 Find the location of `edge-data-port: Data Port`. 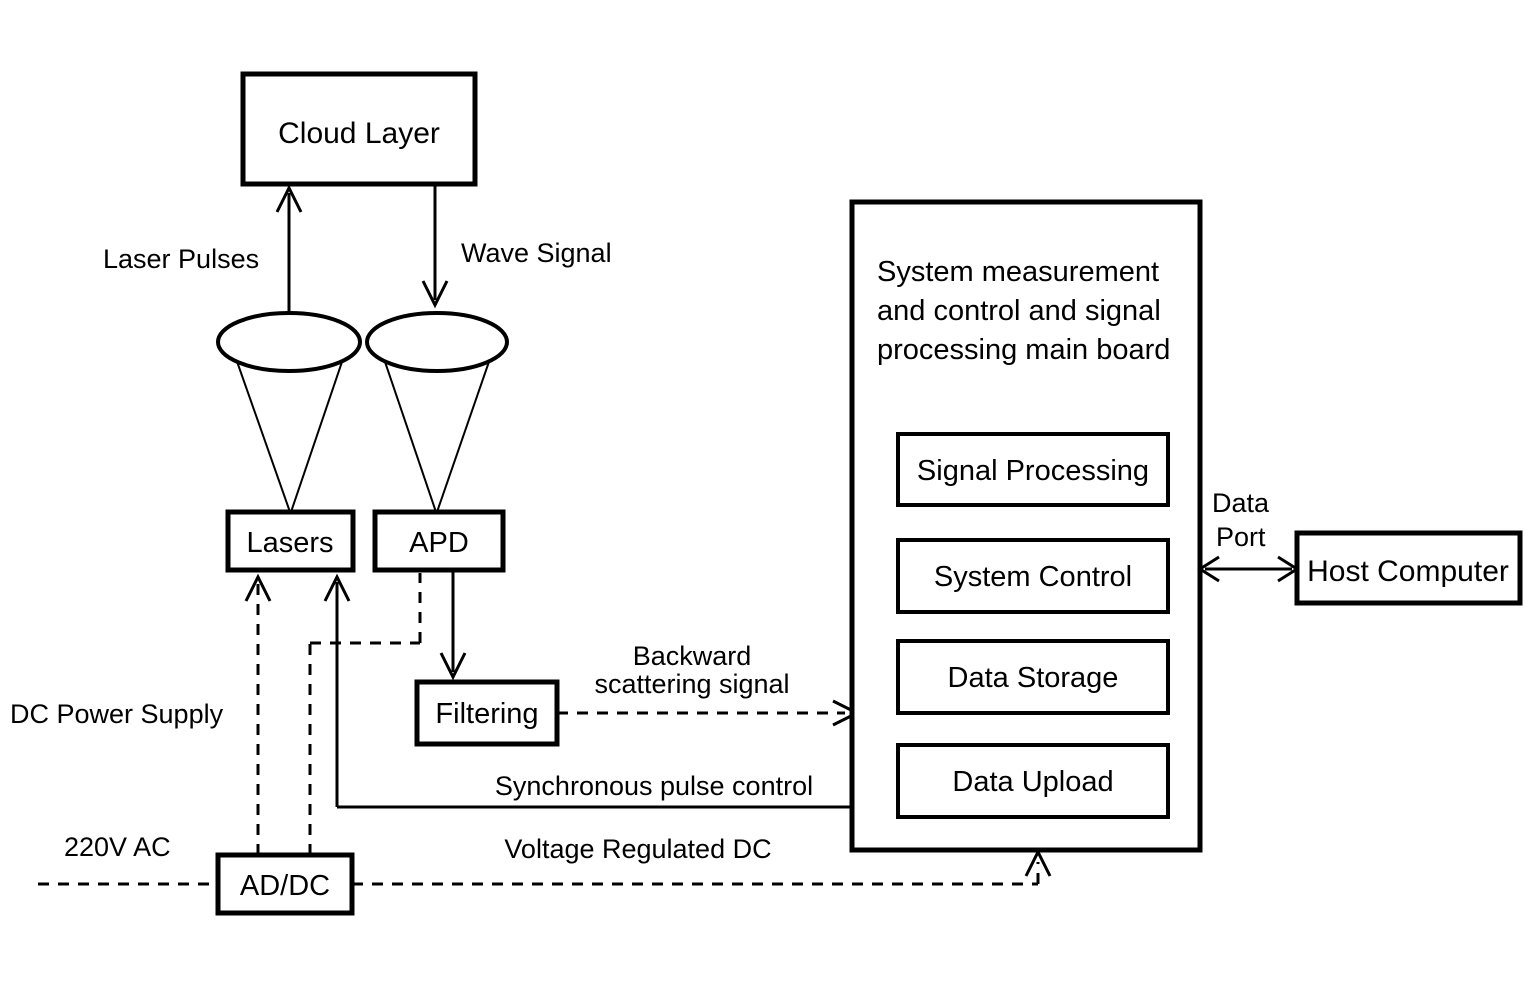

edge-data-port: Data Port is located at coordinates (1248, 535).